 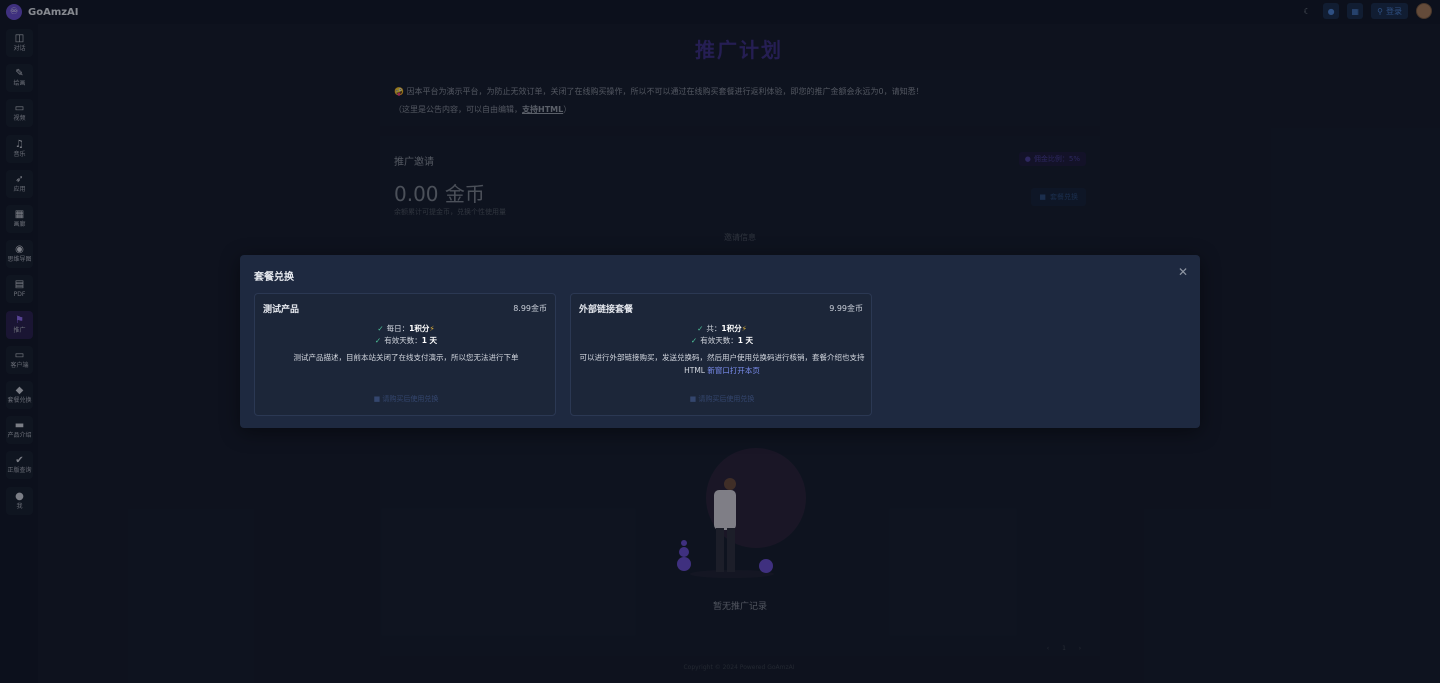 What do you see at coordinates (846, 308) in the screenshot?
I see `package-price: 9.99金币` at bounding box center [846, 308].